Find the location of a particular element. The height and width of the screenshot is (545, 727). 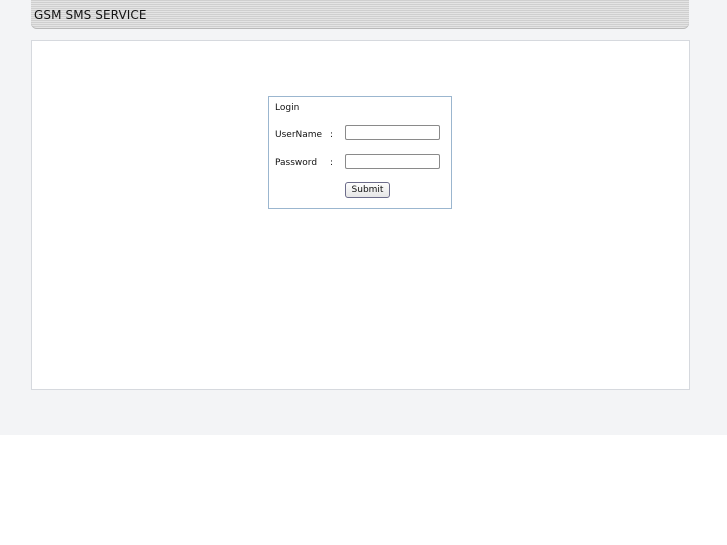

submit-button: Submit is located at coordinates (367, 190).